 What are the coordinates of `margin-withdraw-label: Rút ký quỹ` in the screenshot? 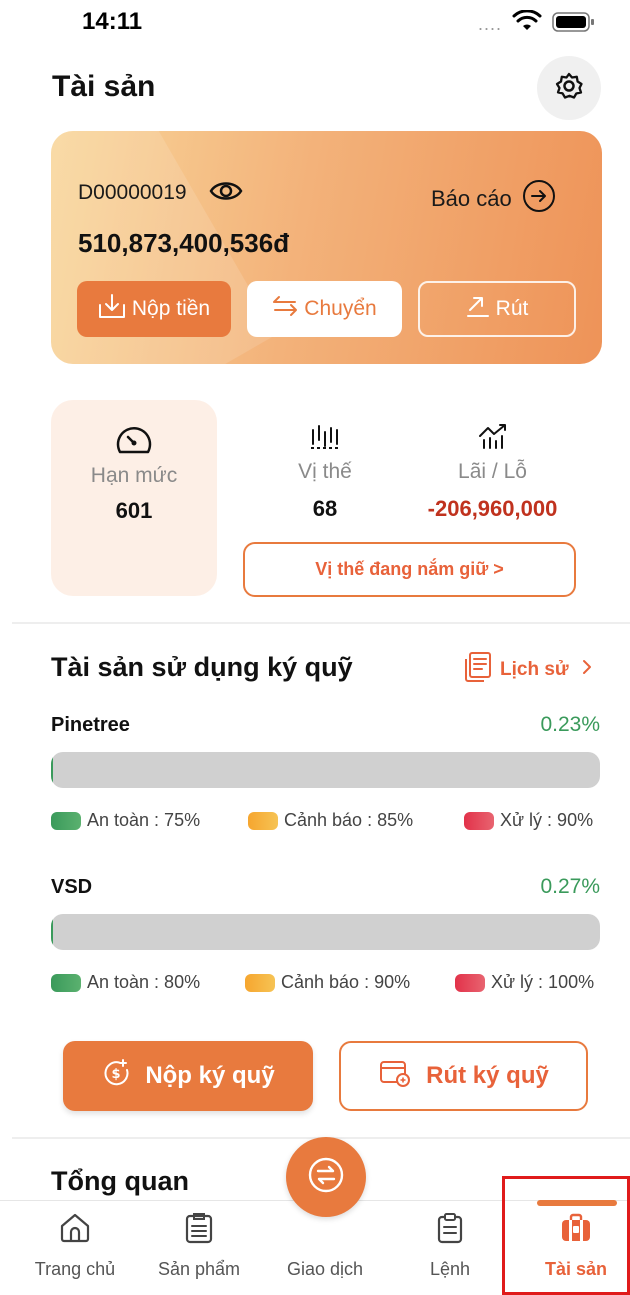 It's located at (487, 1075).